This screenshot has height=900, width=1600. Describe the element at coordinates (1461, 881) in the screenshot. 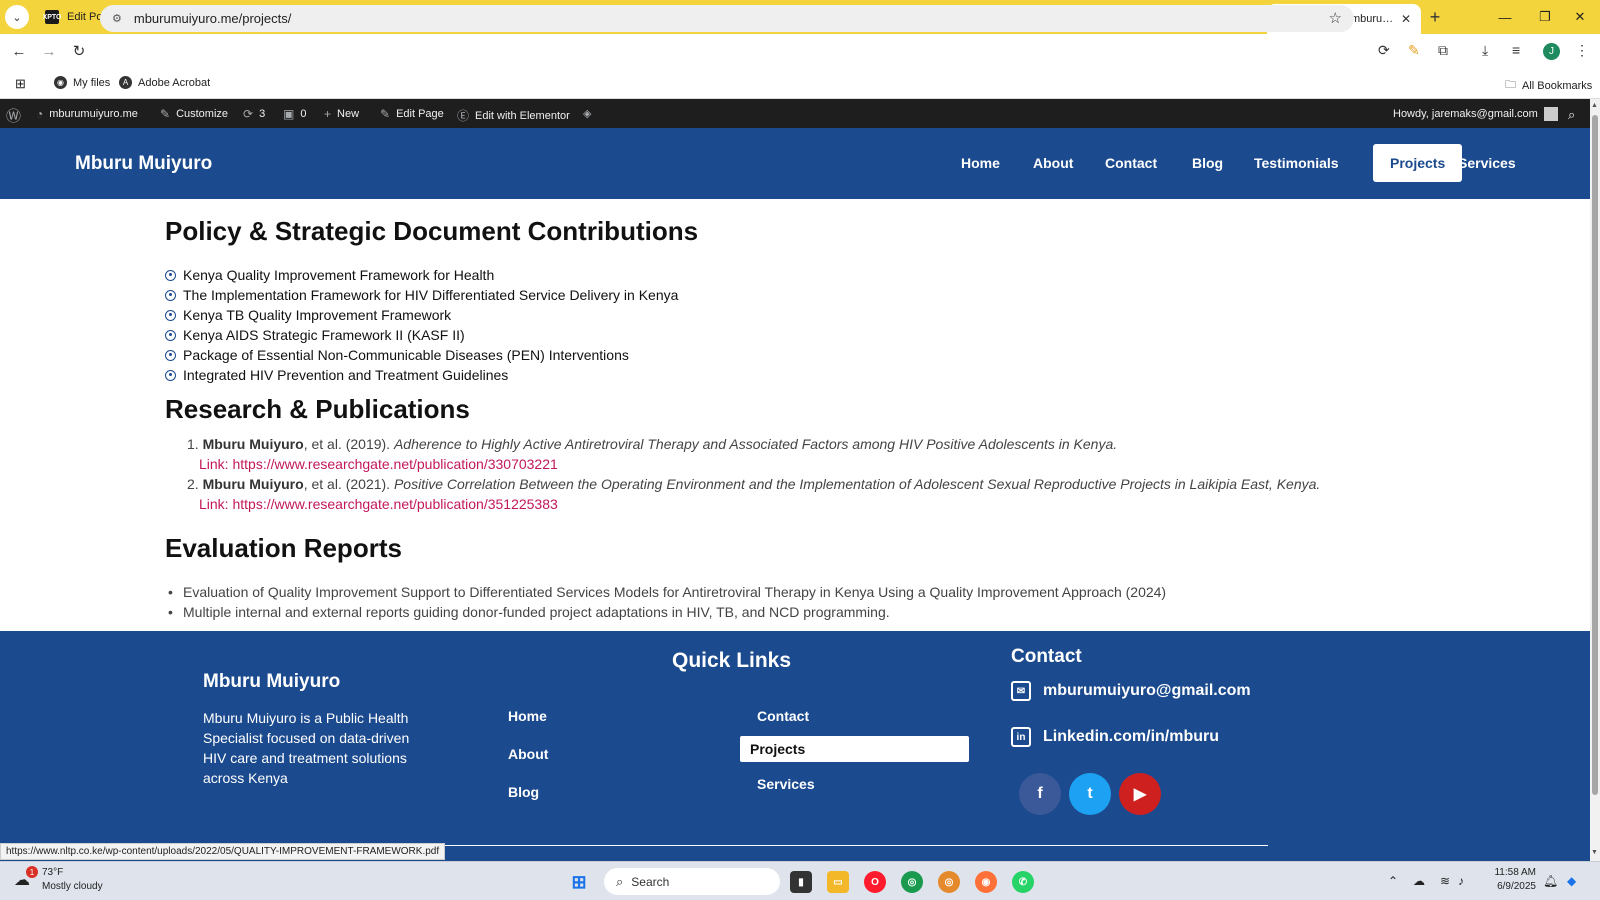

I see `volume-icon: ♪` at that location.